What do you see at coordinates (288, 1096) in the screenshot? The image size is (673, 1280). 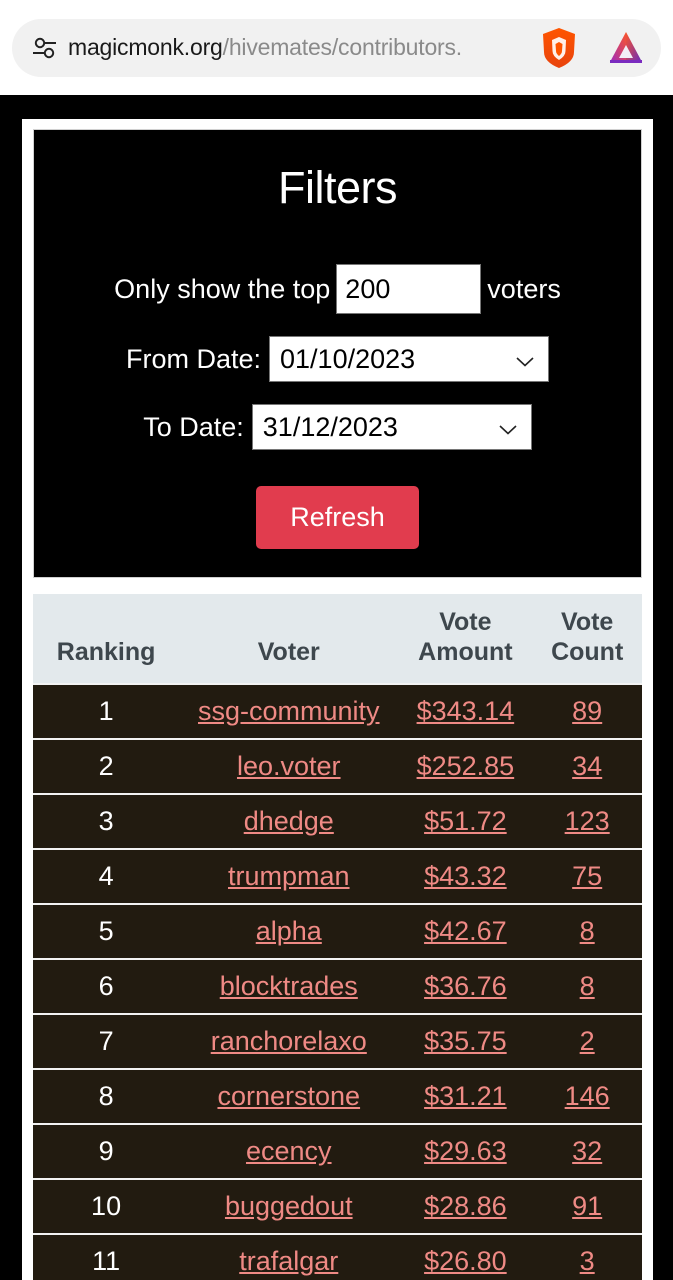 I see `voter-link: cornerstone` at bounding box center [288, 1096].